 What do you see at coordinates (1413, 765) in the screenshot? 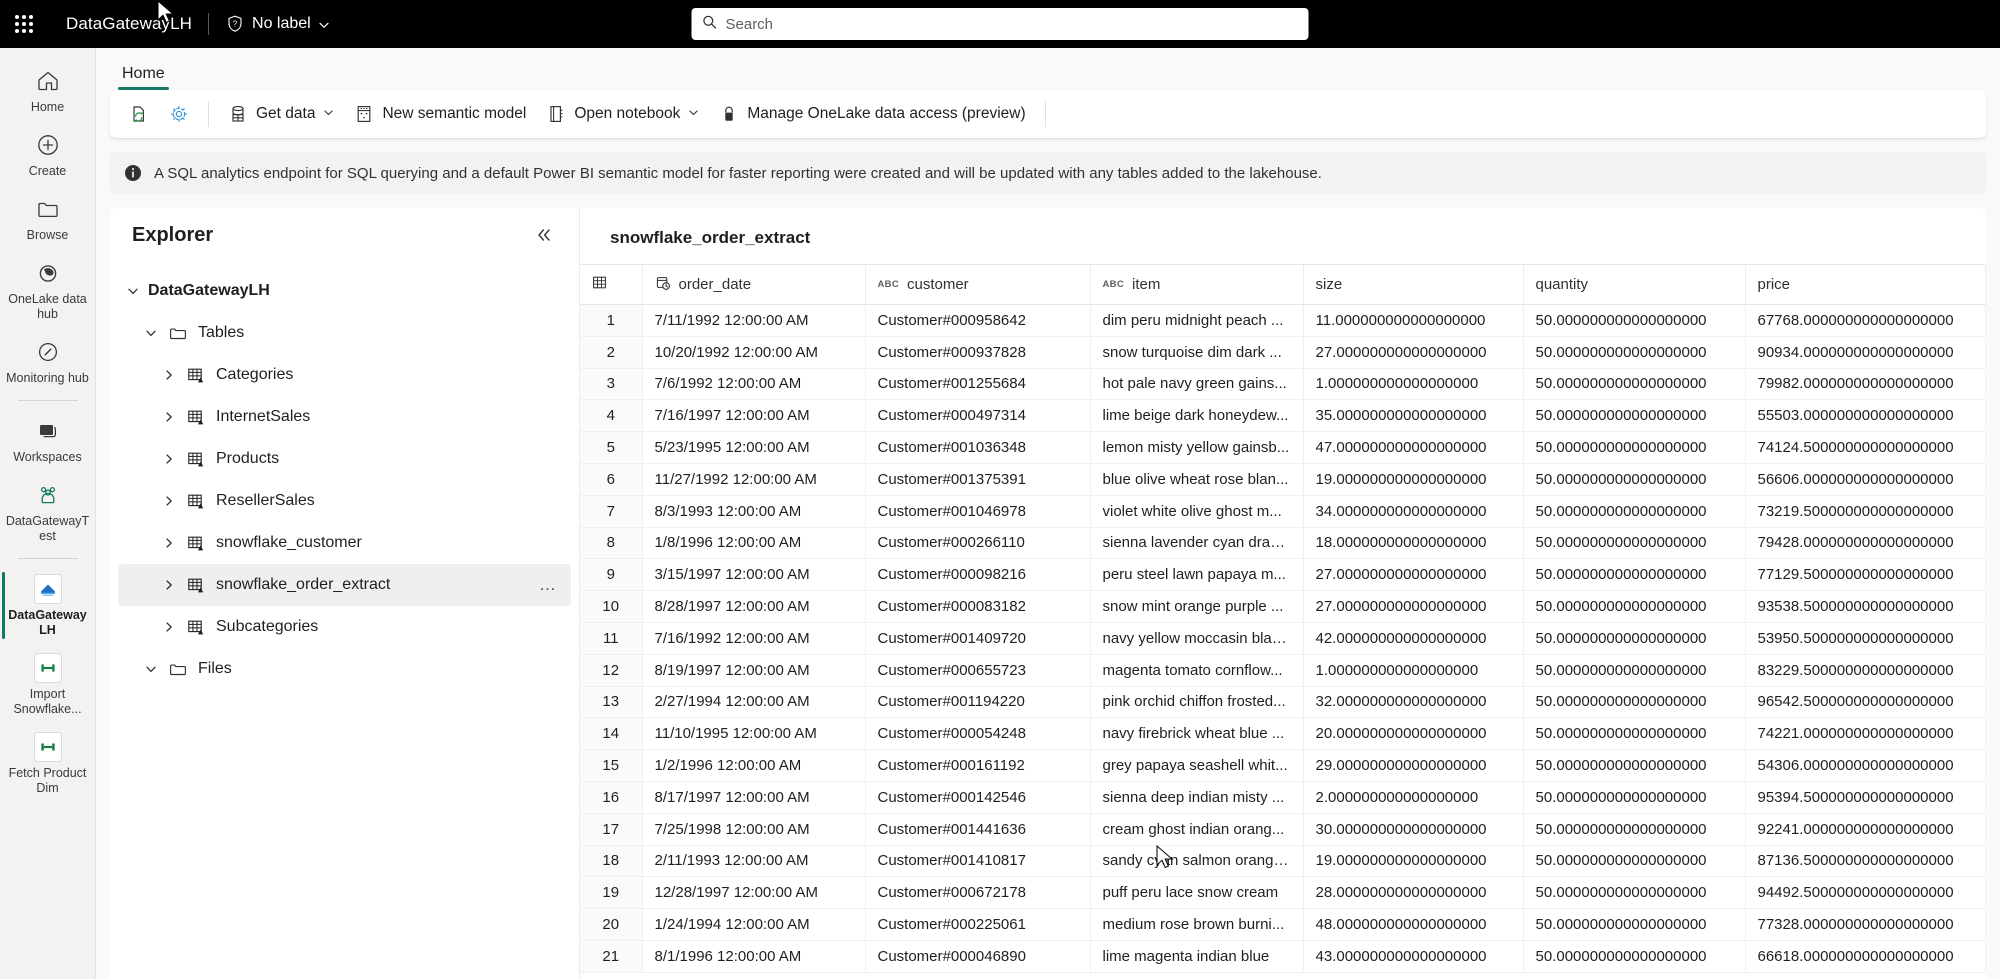
I see `cell-size: 29.000000000000000000` at bounding box center [1413, 765].